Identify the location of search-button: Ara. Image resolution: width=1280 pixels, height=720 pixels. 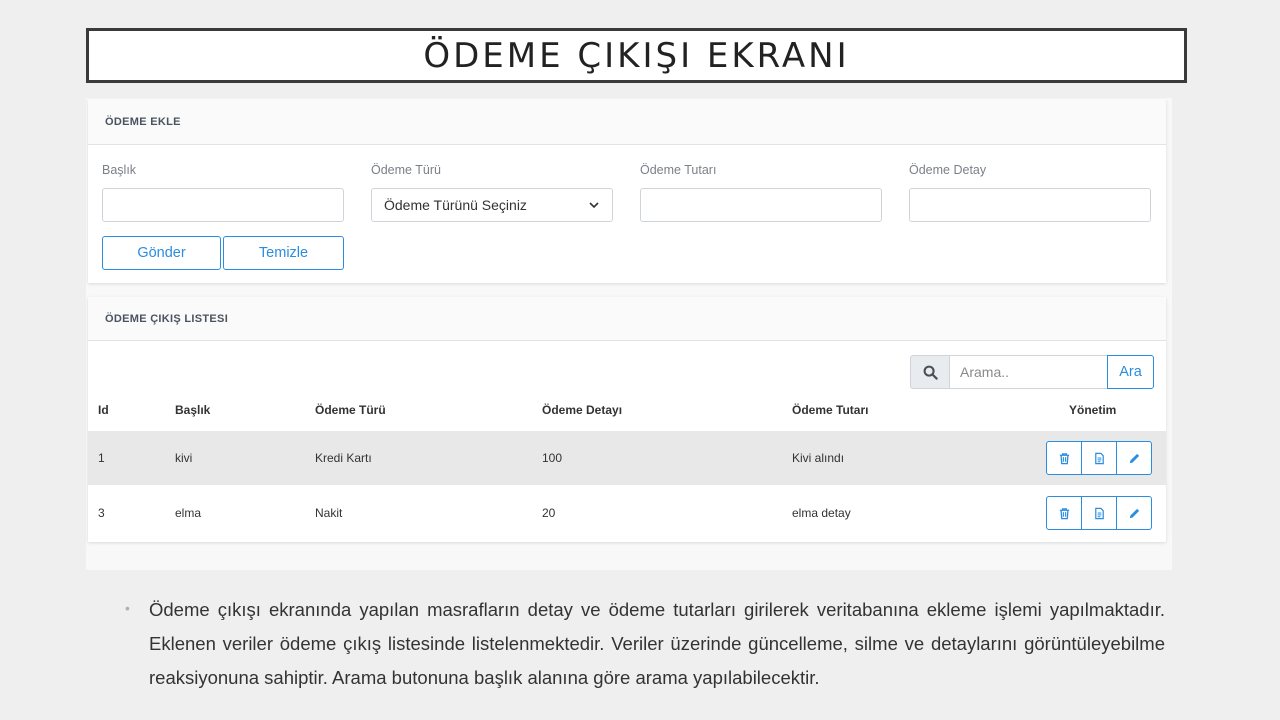
(1130, 372).